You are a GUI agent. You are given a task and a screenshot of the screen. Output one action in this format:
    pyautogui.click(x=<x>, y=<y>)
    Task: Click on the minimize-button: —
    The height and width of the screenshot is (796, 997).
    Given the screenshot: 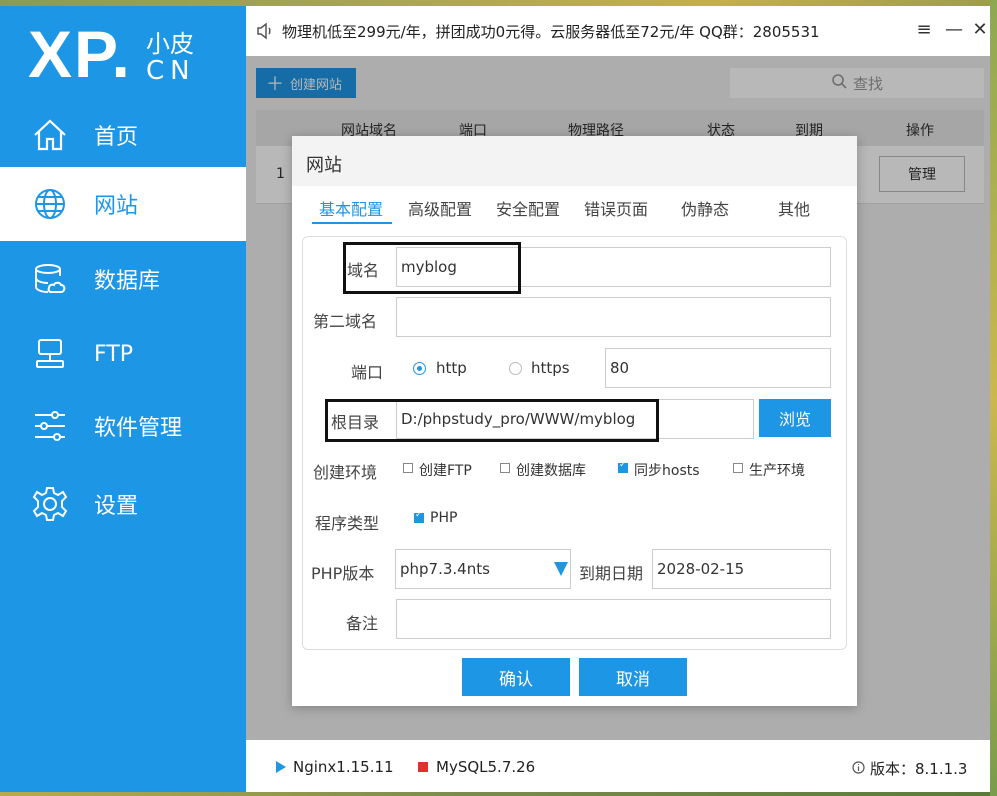 What is the action you would take?
    pyautogui.click(x=954, y=30)
    